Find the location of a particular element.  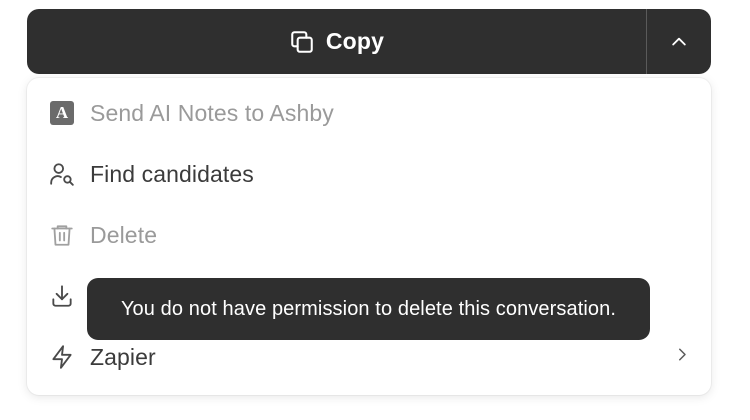

menu-item-send-ai-notes-to-ashby: A Send AI Notes to Ashby is located at coordinates (369, 113).